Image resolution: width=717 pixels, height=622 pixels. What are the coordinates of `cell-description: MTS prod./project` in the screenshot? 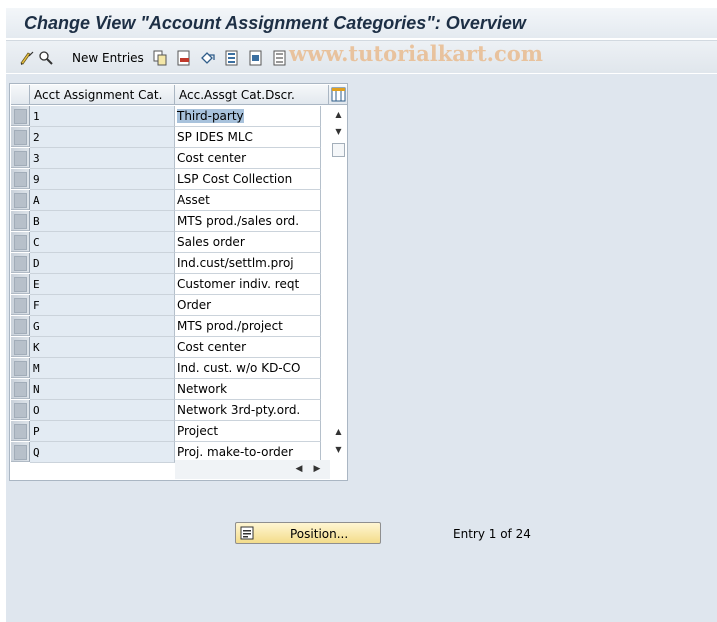 It's located at (248, 326).